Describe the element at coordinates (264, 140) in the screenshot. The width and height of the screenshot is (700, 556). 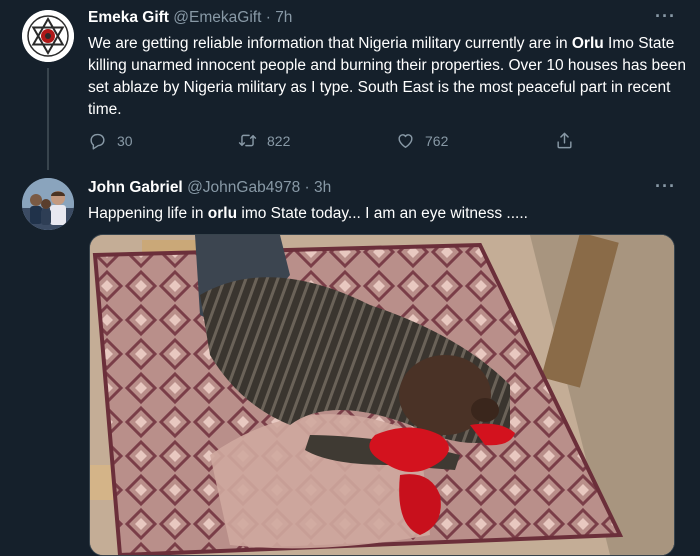
I see `retweet-button: 822` at that location.